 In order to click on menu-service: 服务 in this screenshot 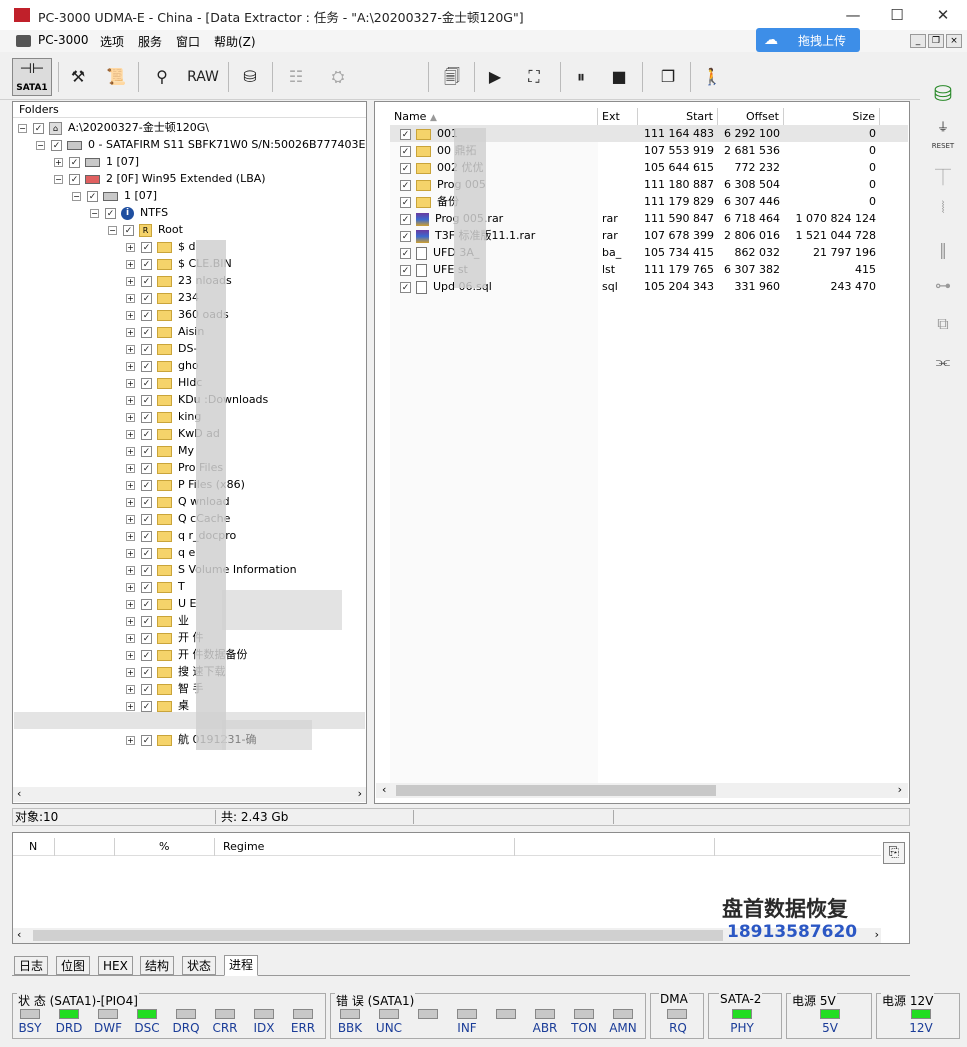, I will do `click(150, 41)`.